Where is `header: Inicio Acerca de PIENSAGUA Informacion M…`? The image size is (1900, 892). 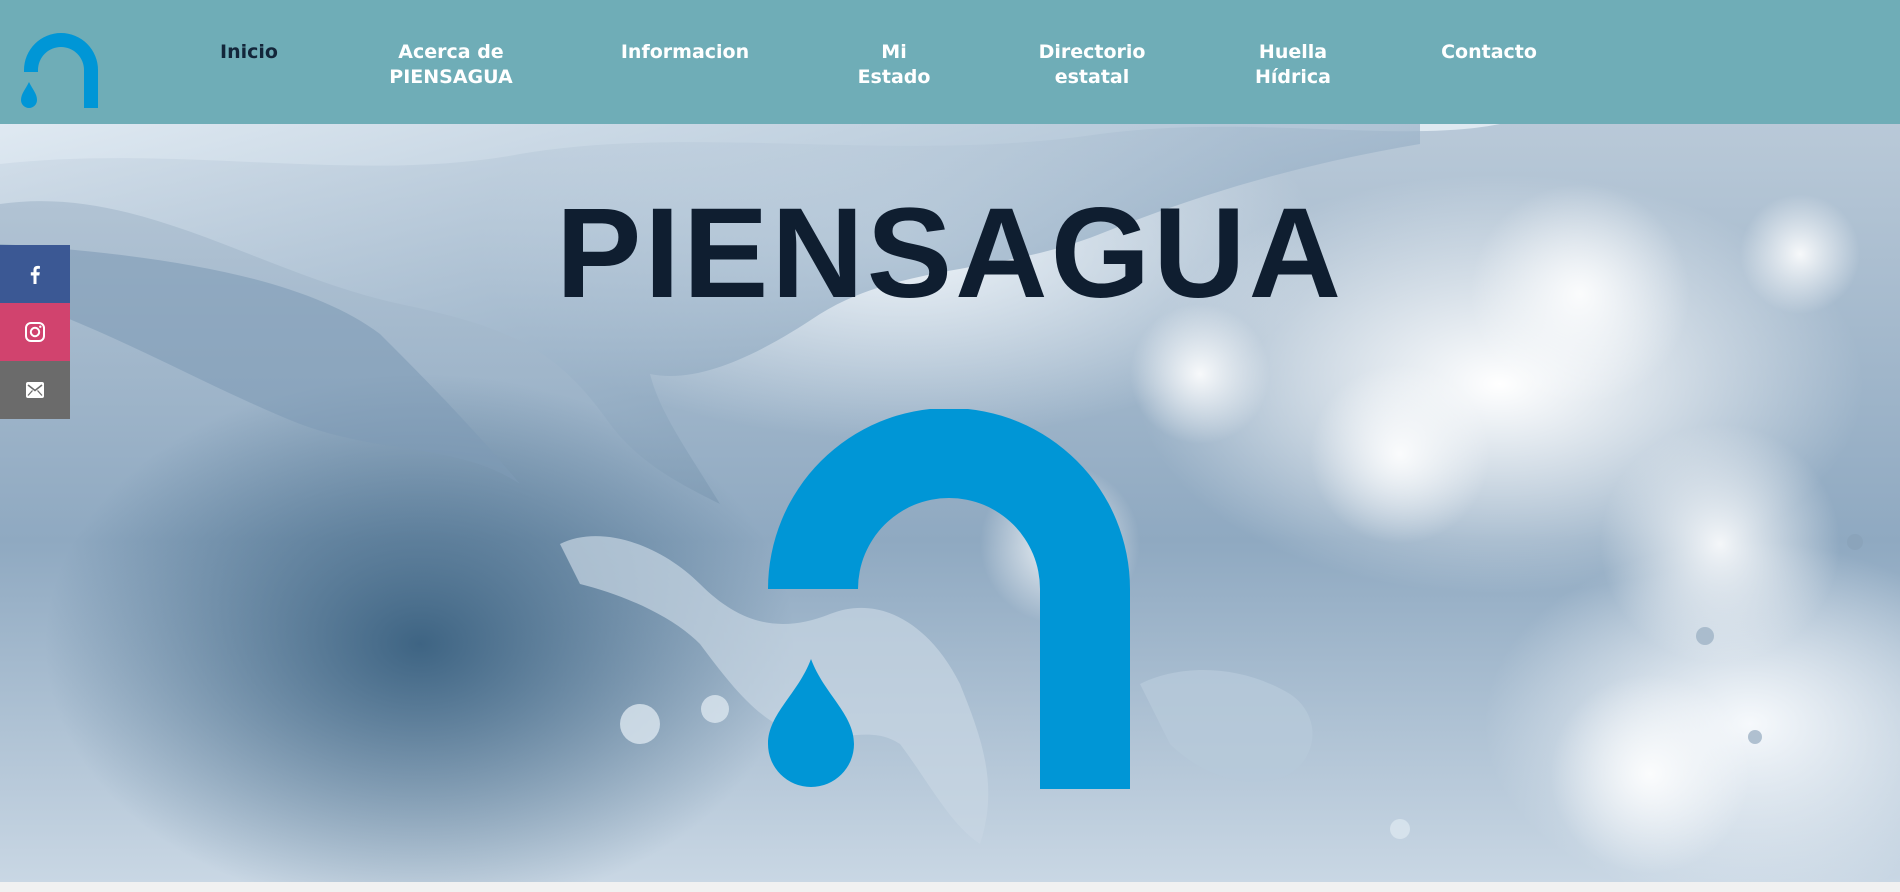 header: Inicio Acerca de PIENSAGUA Informacion M… is located at coordinates (950, 62).